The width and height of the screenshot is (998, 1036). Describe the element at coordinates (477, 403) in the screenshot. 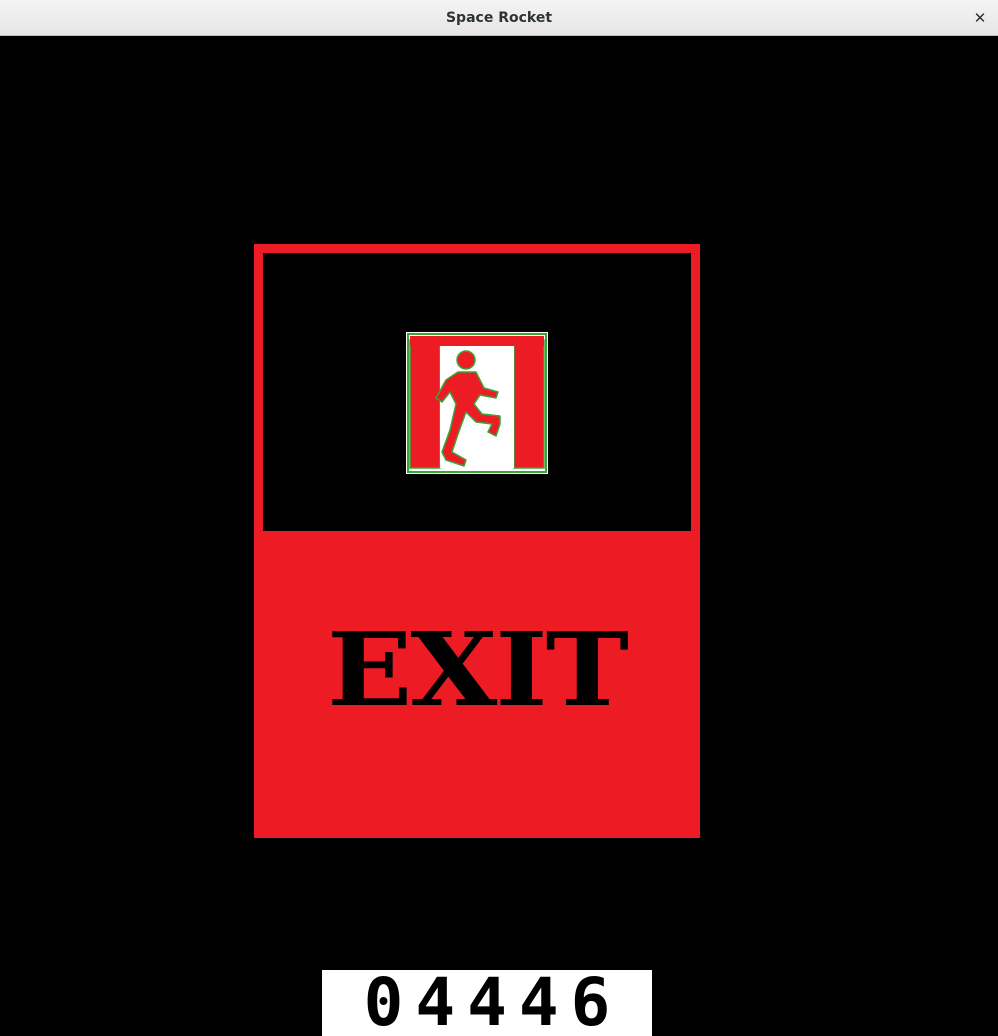

I see `running-man-exit-icon` at that location.